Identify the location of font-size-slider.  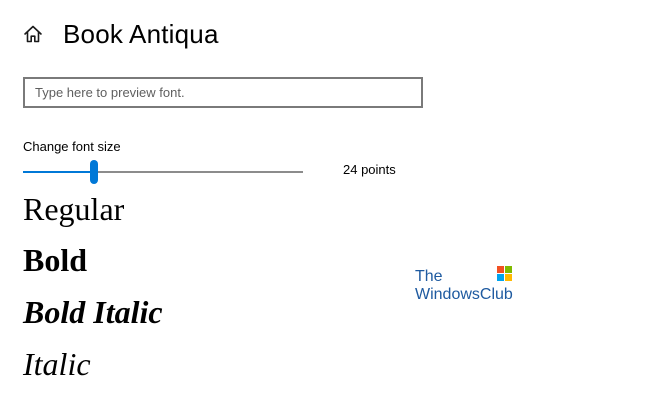
(163, 172).